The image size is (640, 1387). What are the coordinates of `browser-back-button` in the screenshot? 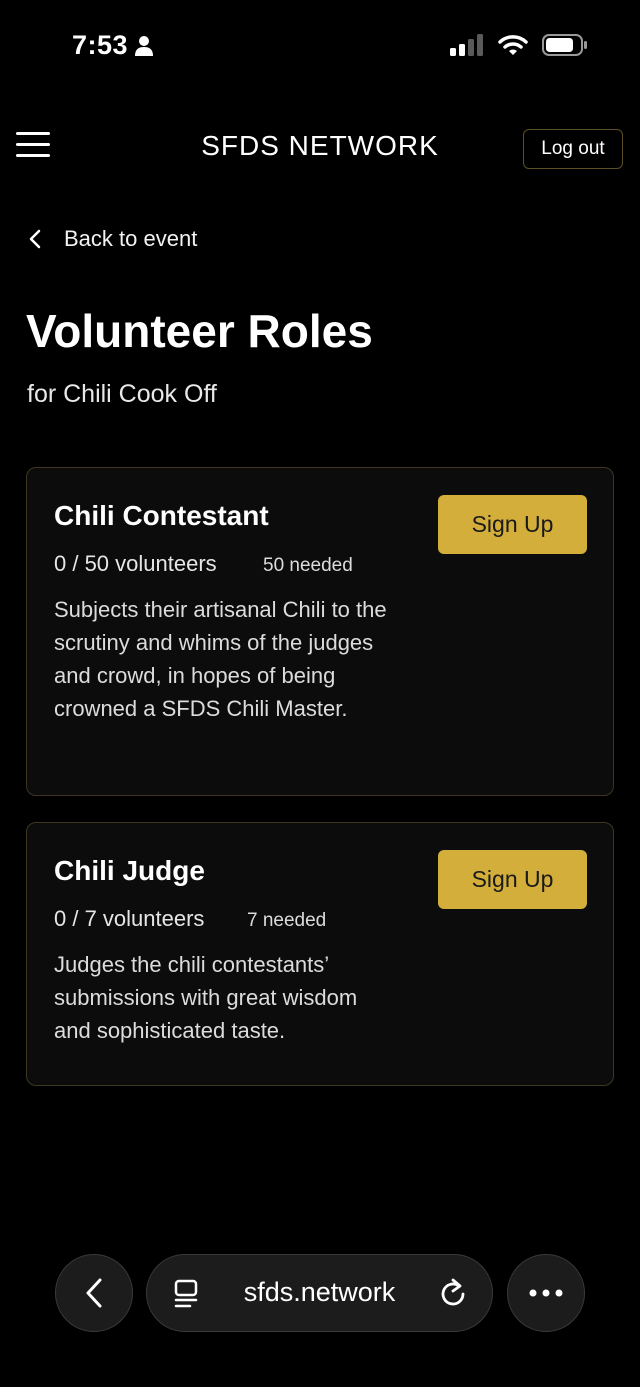 It's located at (94, 1293).